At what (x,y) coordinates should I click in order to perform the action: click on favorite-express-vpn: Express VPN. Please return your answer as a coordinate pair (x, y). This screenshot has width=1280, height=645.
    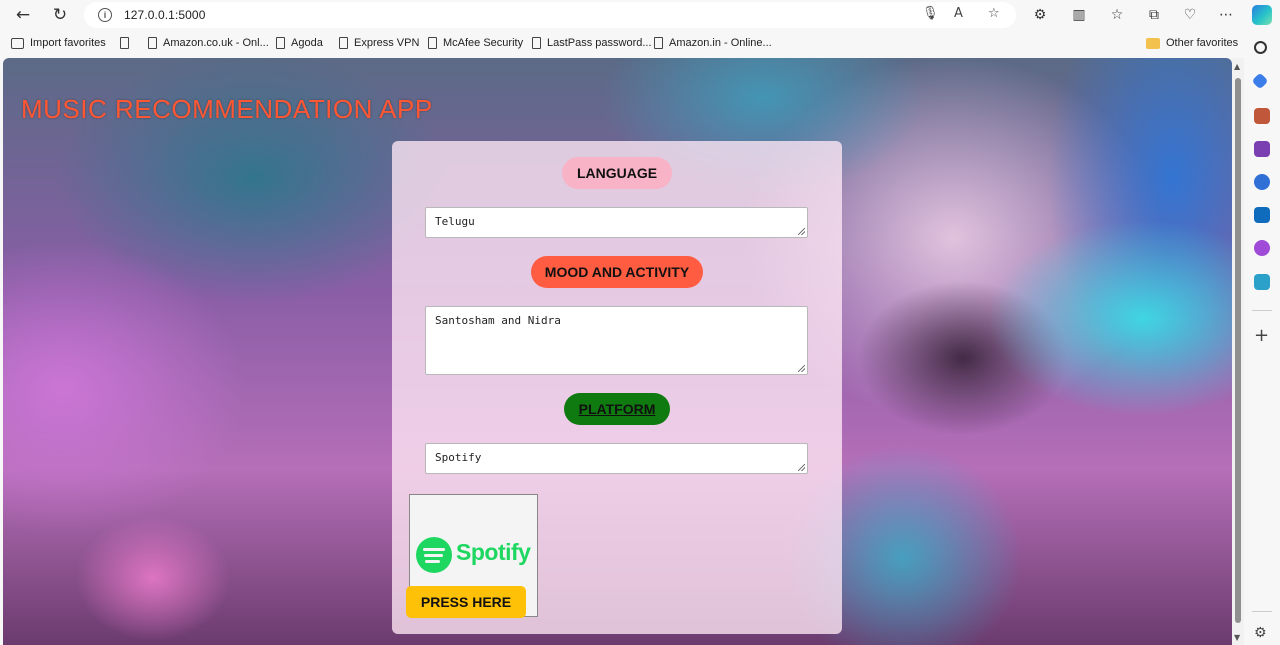
    Looking at the image, I should click on (379, 43).